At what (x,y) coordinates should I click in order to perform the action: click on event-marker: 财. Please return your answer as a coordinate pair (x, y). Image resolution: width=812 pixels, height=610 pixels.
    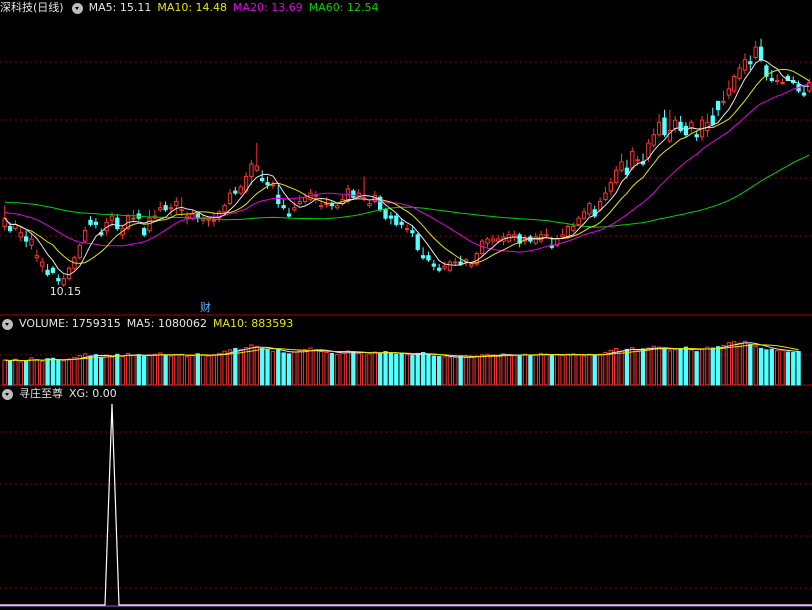
    Looking at the image, I should click on (205, 307).